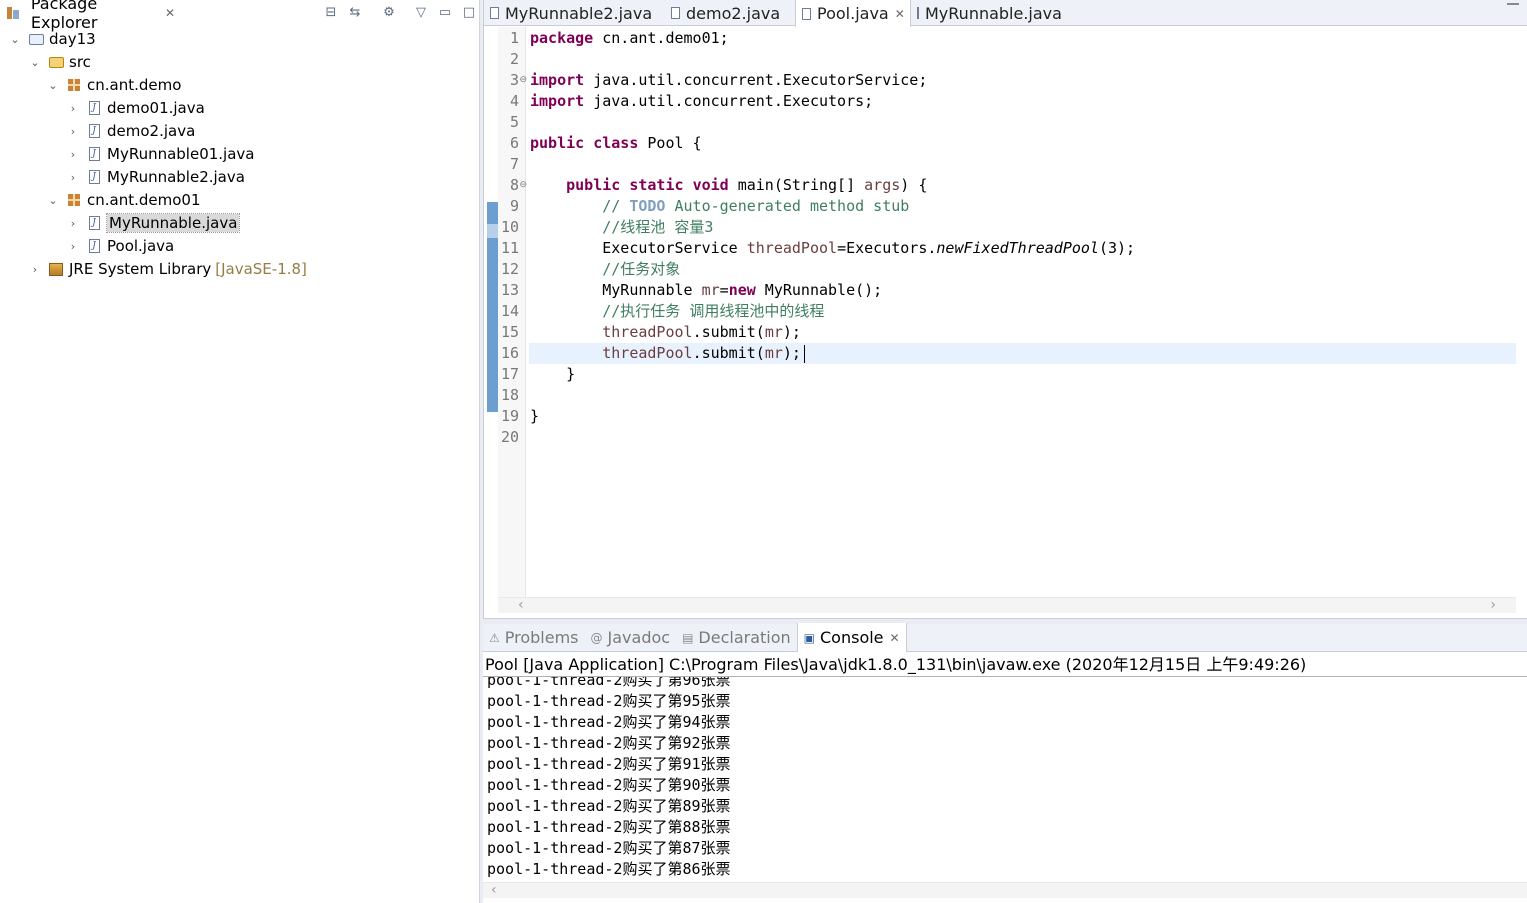 The width and height of the screenshot is (1527, 903). Describe the element at coordinates (331, 12) in the screenshot. I see `collapse-all-icon: ⊟` at that location.